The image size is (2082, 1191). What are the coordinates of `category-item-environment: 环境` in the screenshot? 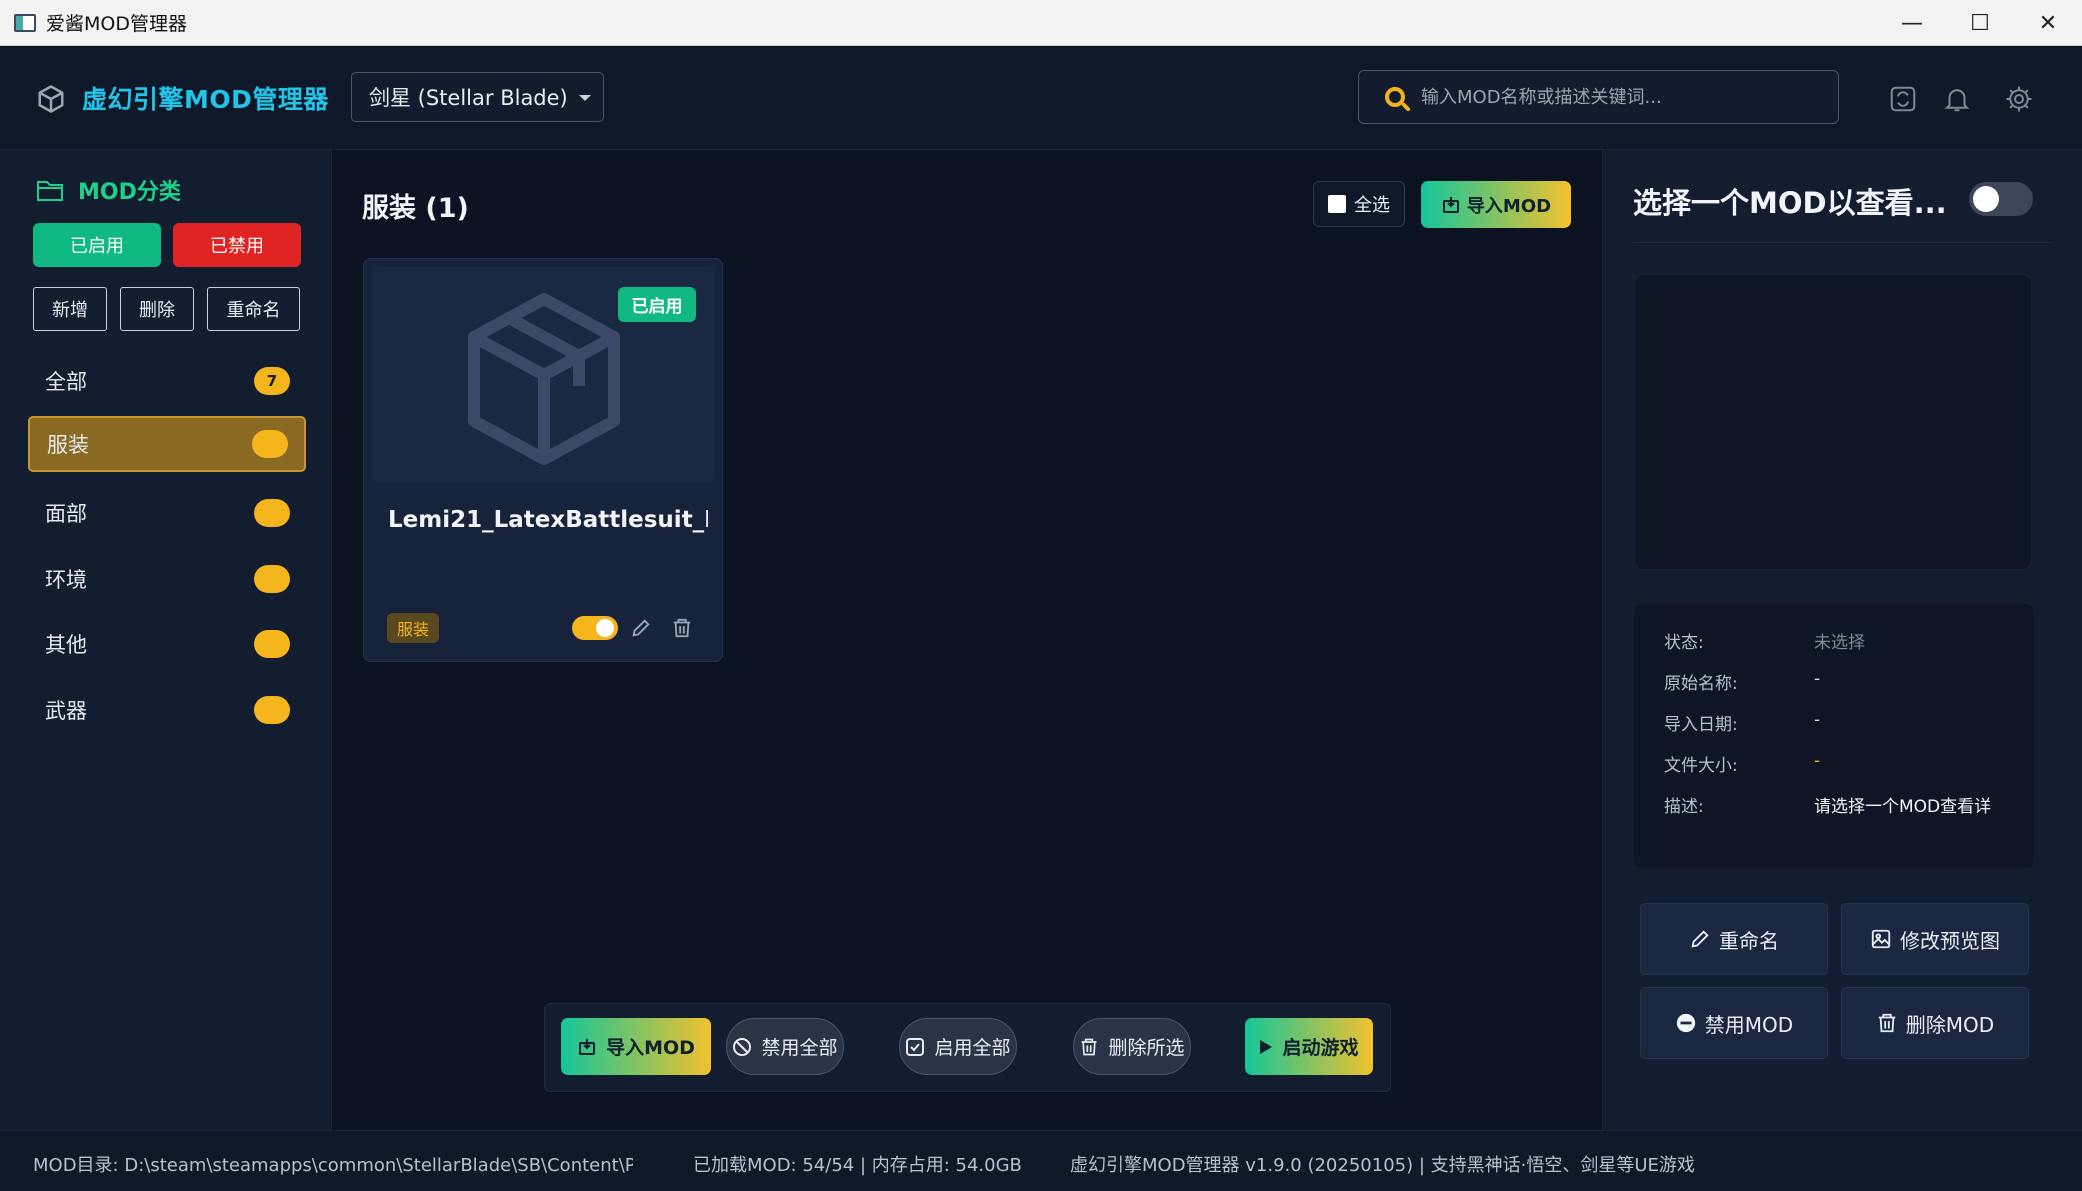 It's located at (167, 579).